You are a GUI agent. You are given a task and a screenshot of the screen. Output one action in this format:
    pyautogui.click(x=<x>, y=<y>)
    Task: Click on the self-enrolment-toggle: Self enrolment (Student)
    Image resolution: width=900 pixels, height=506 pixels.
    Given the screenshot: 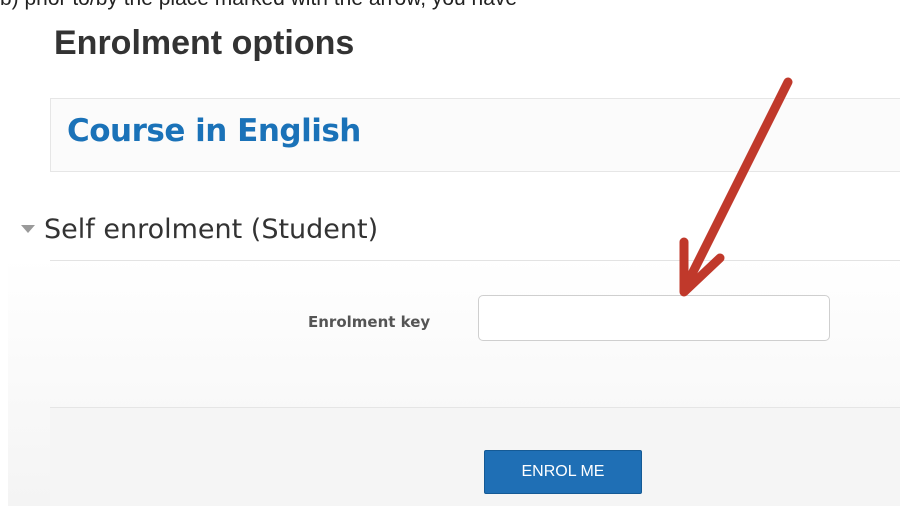 What is the action you would take?
    pyautogui.click(x=199, y=229)
    